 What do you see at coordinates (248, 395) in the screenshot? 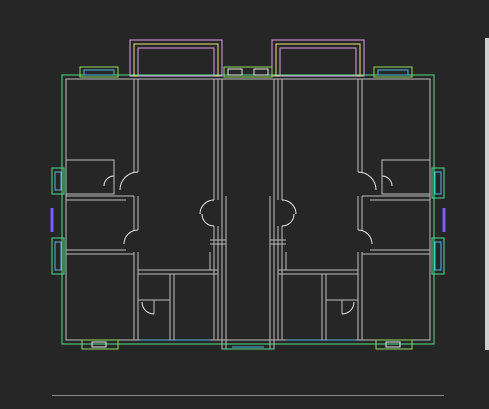
I see `horizontal-rule` at bounding box center [248, 395].